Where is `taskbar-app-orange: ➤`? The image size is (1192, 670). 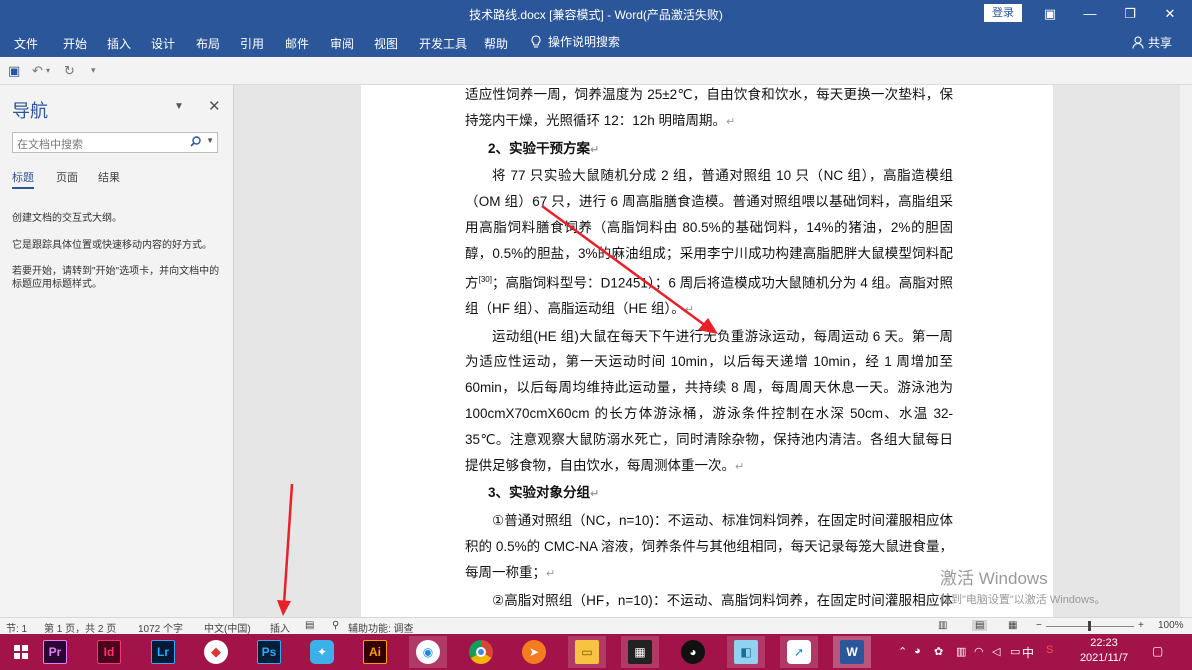 taskbar-app-orange: ➤ is located at coordinates (534, 652).